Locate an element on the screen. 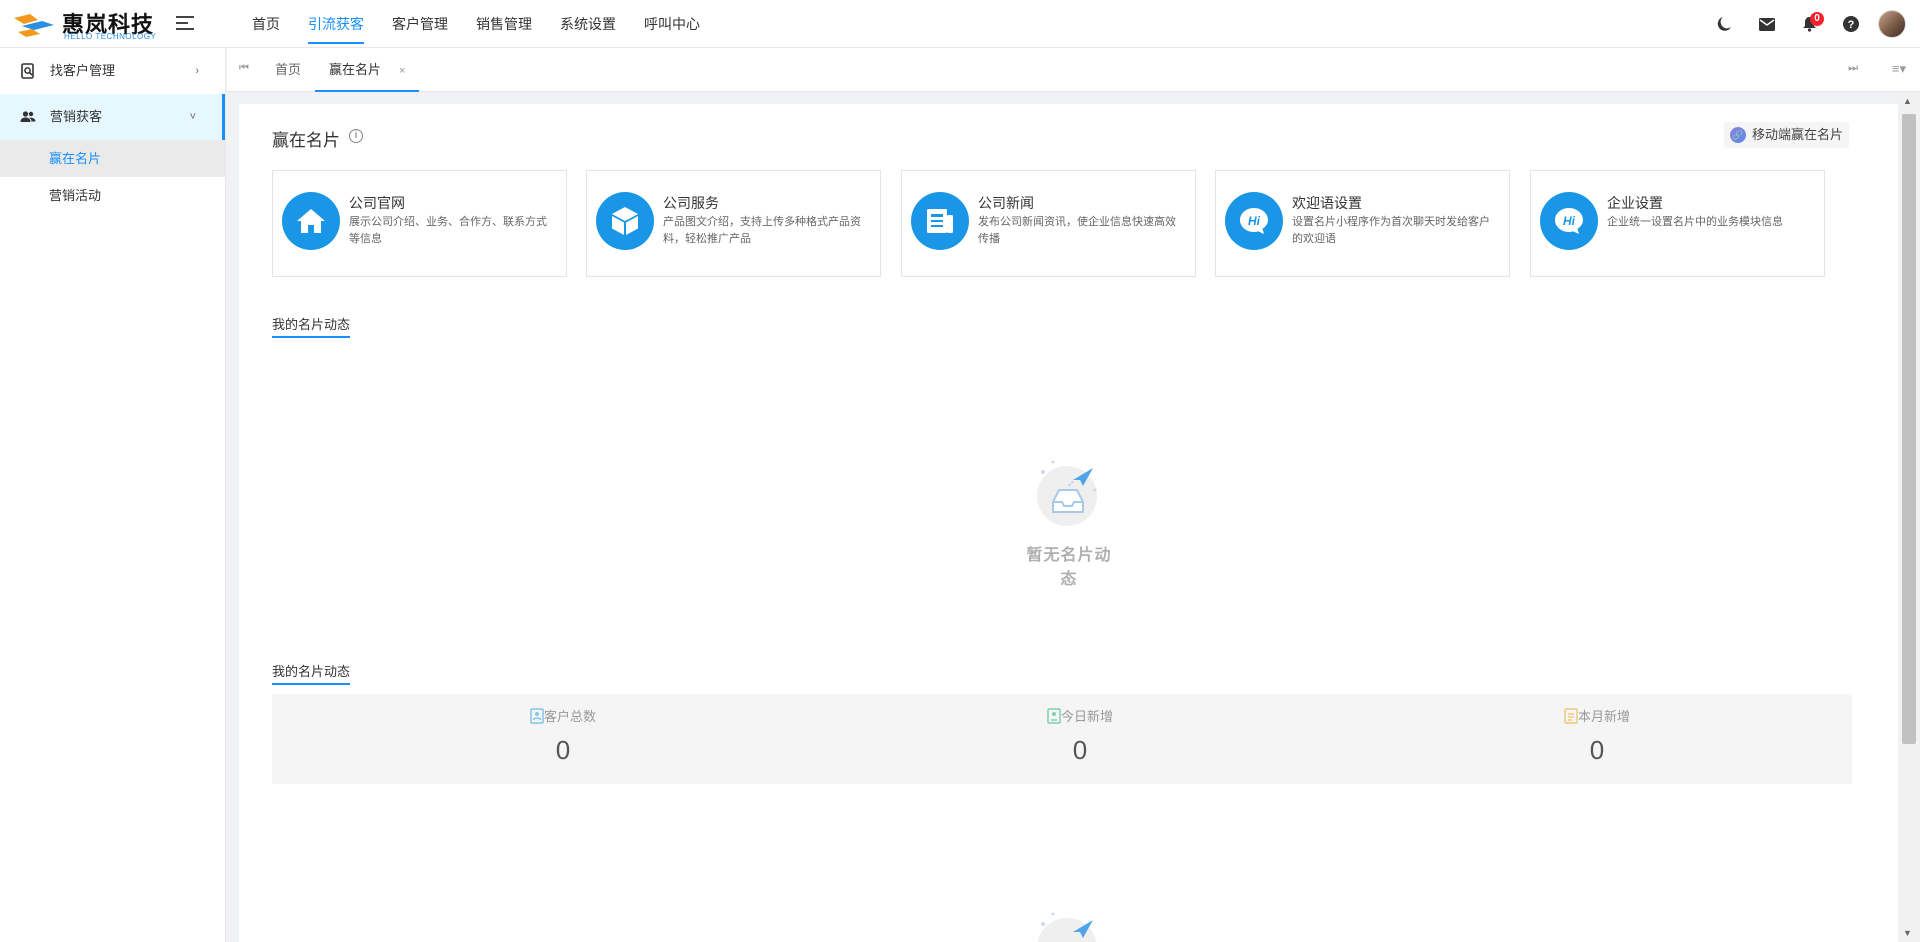 The height and width of the screenshot is (942, 1920). tab-menu-icon: ≡▾ is located at coordinates (1899, 69).